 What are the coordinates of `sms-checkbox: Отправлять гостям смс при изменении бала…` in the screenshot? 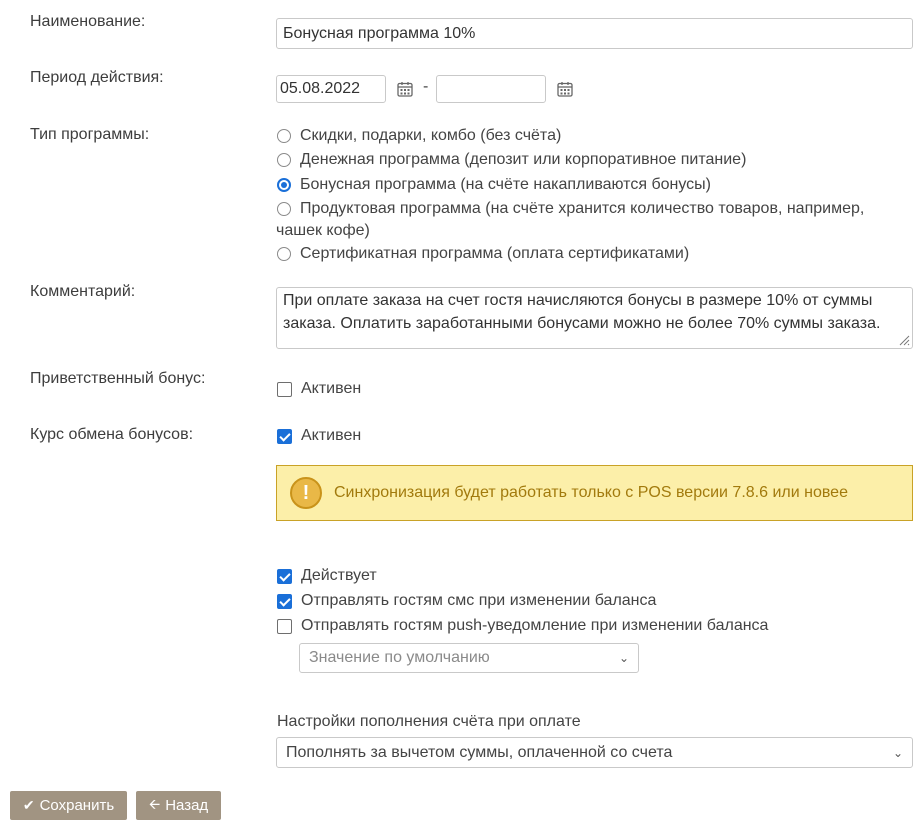 It's located at (466, 601).